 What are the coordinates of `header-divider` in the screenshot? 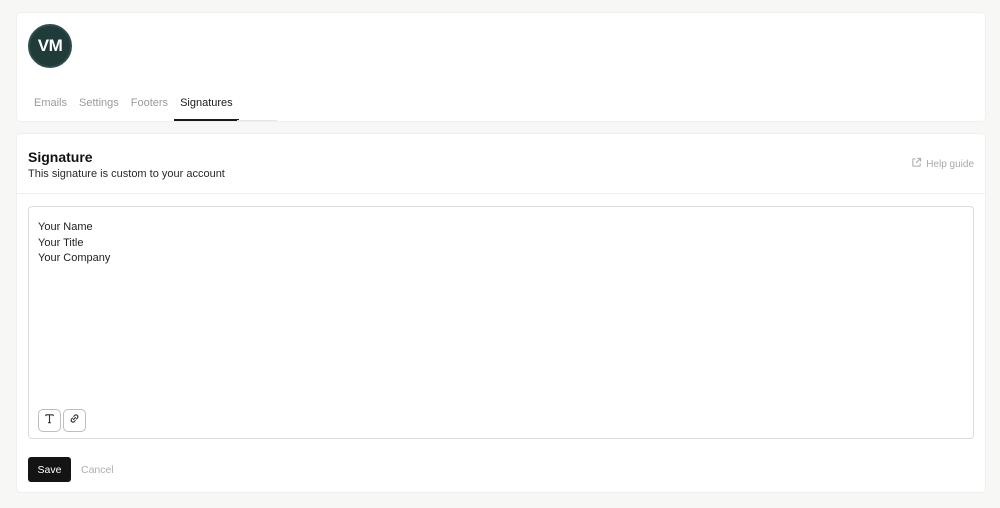 It's located at (501, 193).